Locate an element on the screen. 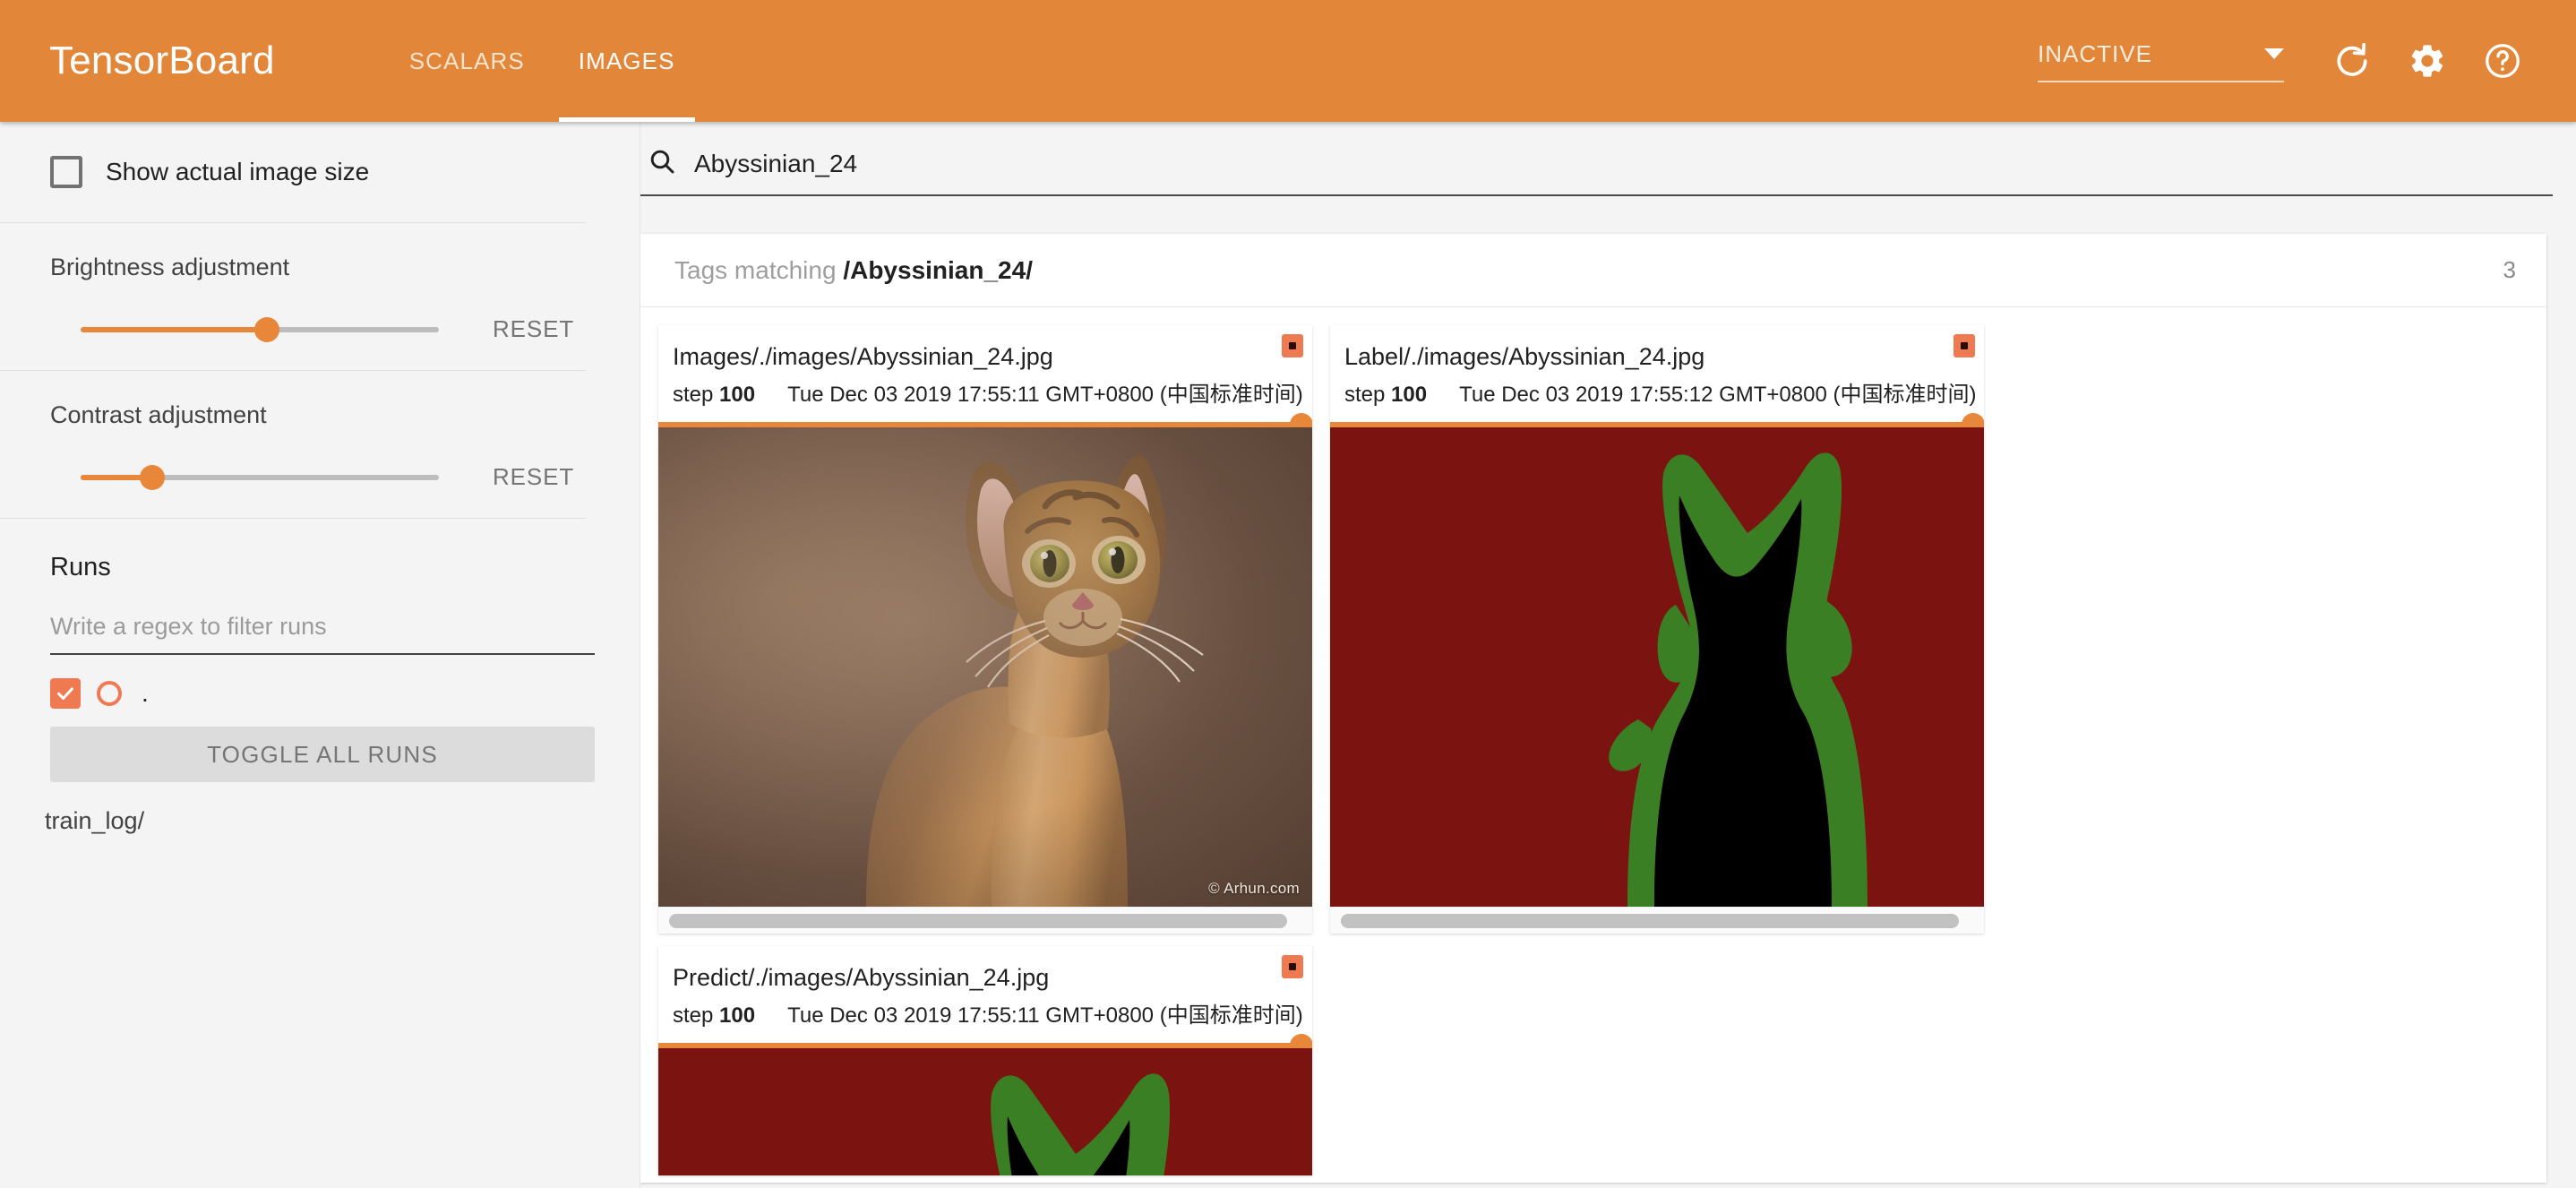 The height and width of the screenshot is (1188, 2576). contrast-section: Contrast adjustment RESET is located at coordinates (320, 444).